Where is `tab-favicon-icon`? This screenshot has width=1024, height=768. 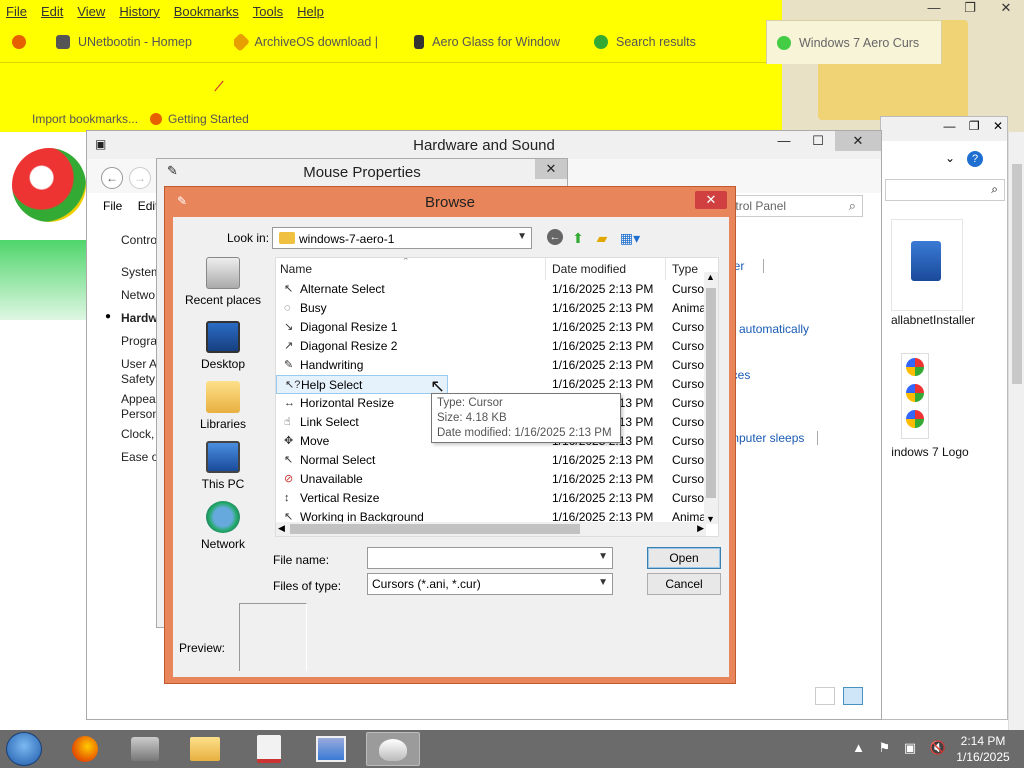 tab-favicon-icon is located at coordinates (63, 42).